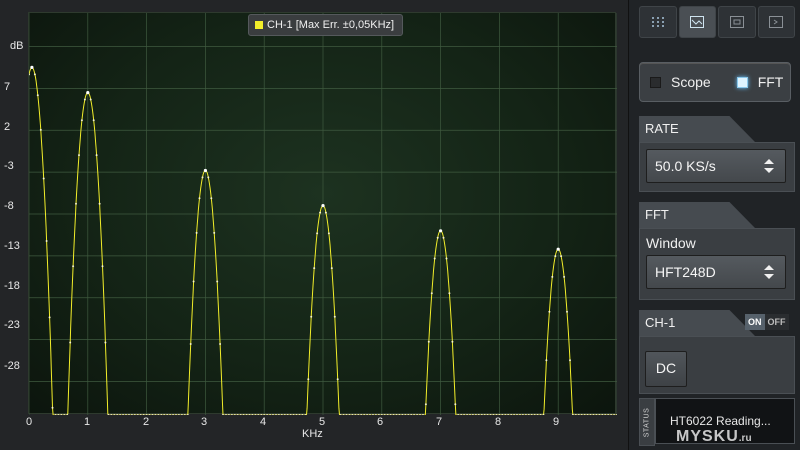  What do you see at coordinates (146, 422) in the screenshot?
I see `x-tick-label: 2` at bounding box center [146, 422].